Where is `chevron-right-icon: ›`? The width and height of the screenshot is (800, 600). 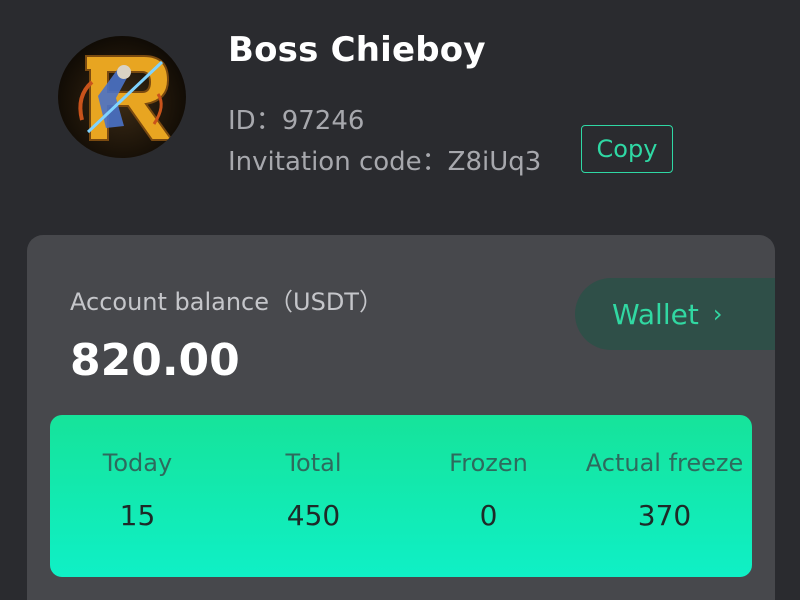 chevron-right-icon: › is located at coordinates (717, 314).